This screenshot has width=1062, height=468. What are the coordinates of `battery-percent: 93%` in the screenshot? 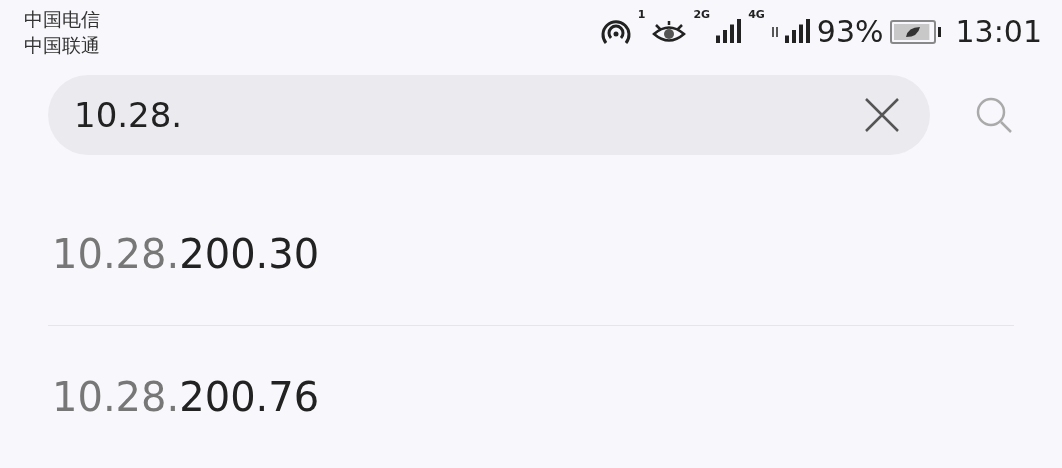 It's located at (850, 31).